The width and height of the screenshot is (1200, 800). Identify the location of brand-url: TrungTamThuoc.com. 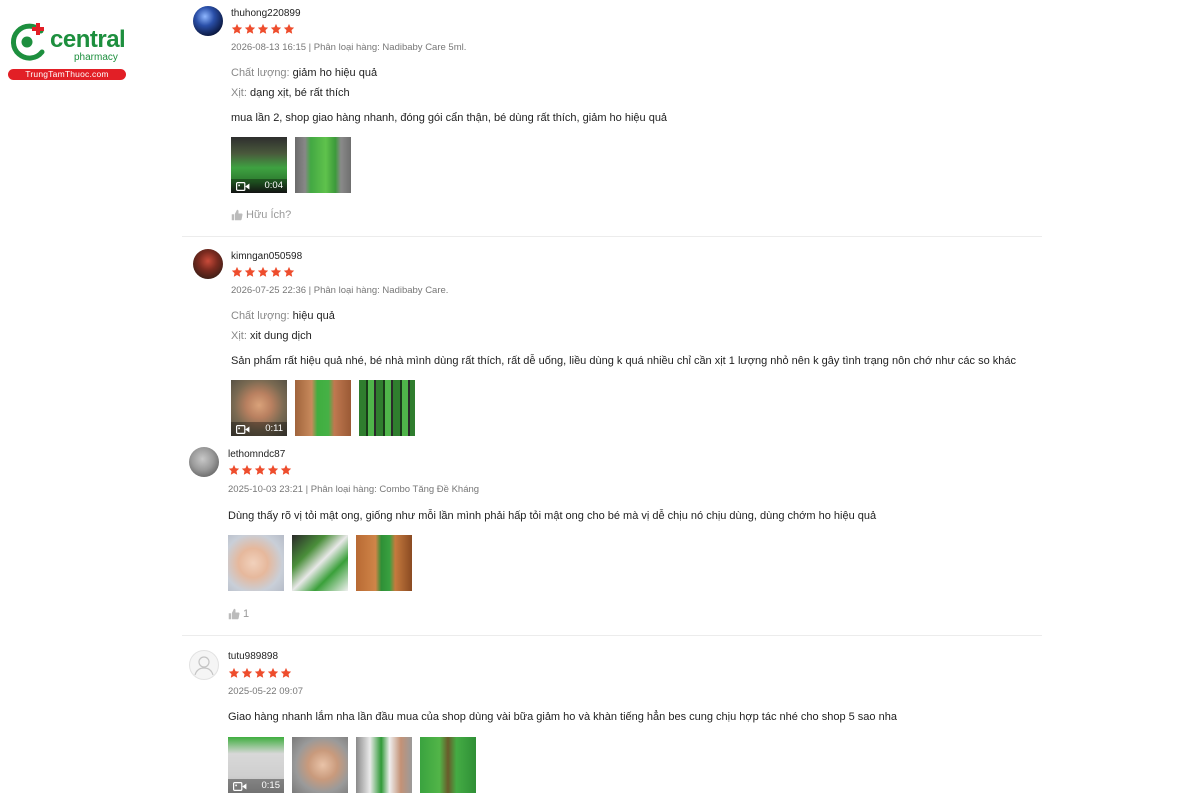
(67, 74).